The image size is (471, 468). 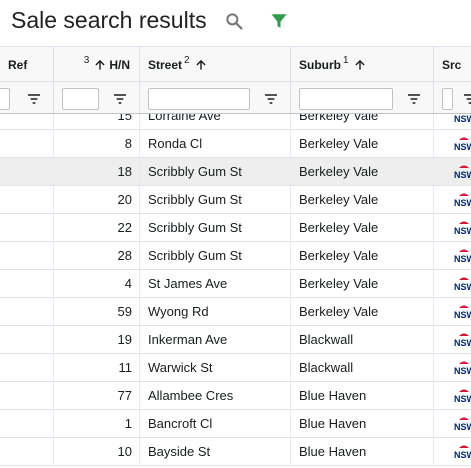 What do you see at coordinates (326, 339) in the screenshot?
I see `cell-suburb: Blackwall` at bounding box center [326, 339].